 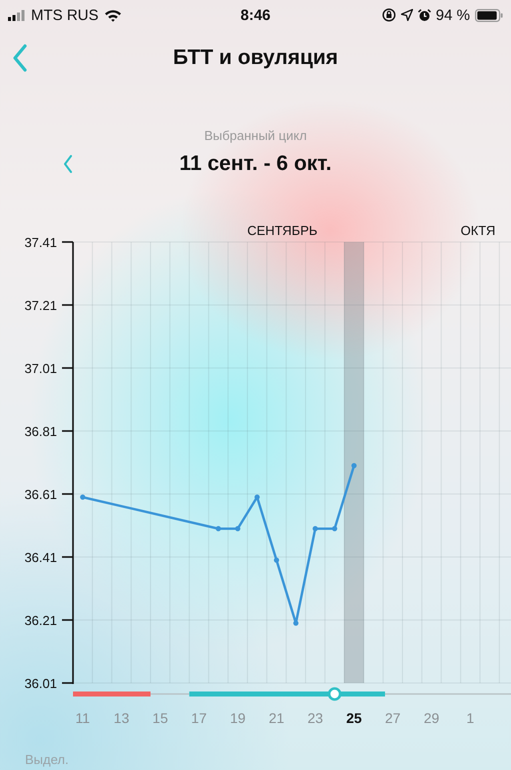 I want to click on day-label: 11, so click(x=82, y=718).